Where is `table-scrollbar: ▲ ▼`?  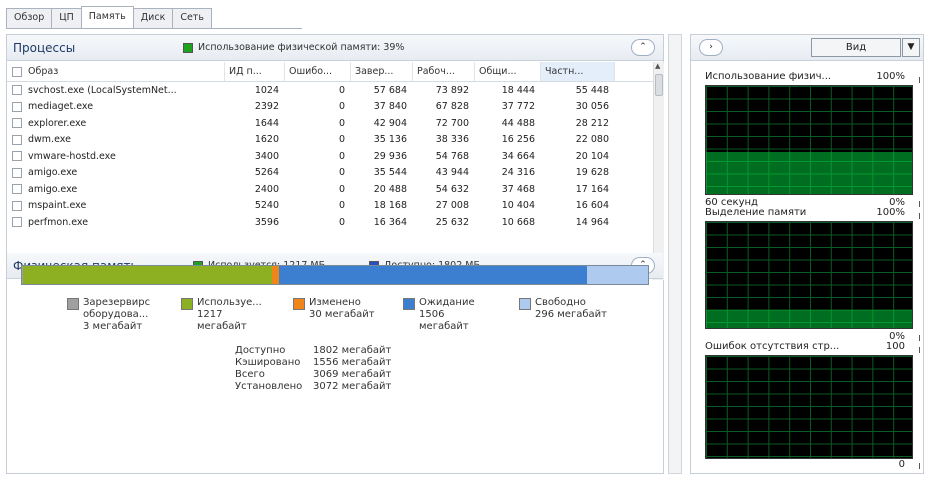 table-scrollbar: ▲ ▼ is located at coordinates (658, 171).